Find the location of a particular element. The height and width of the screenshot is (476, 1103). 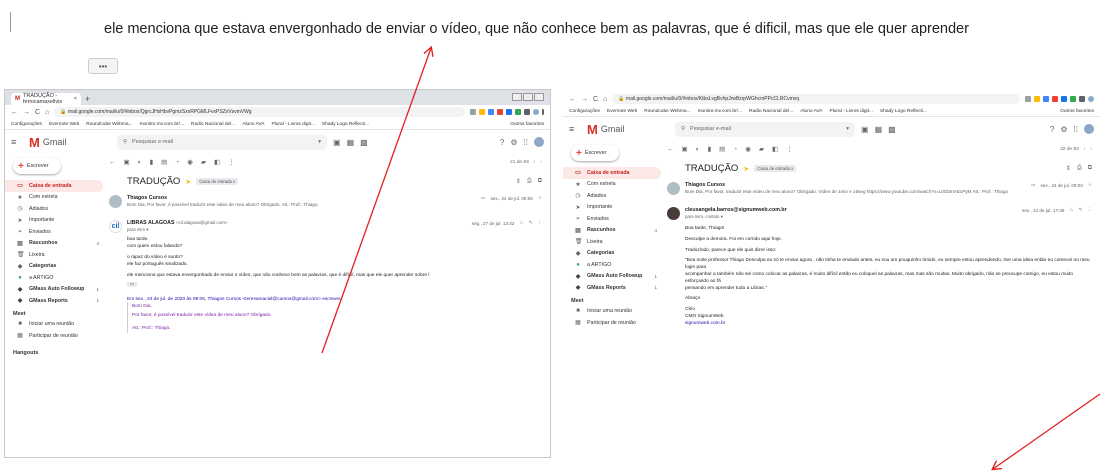

more-icon: ⋮ is located at coordinates (231, 162).